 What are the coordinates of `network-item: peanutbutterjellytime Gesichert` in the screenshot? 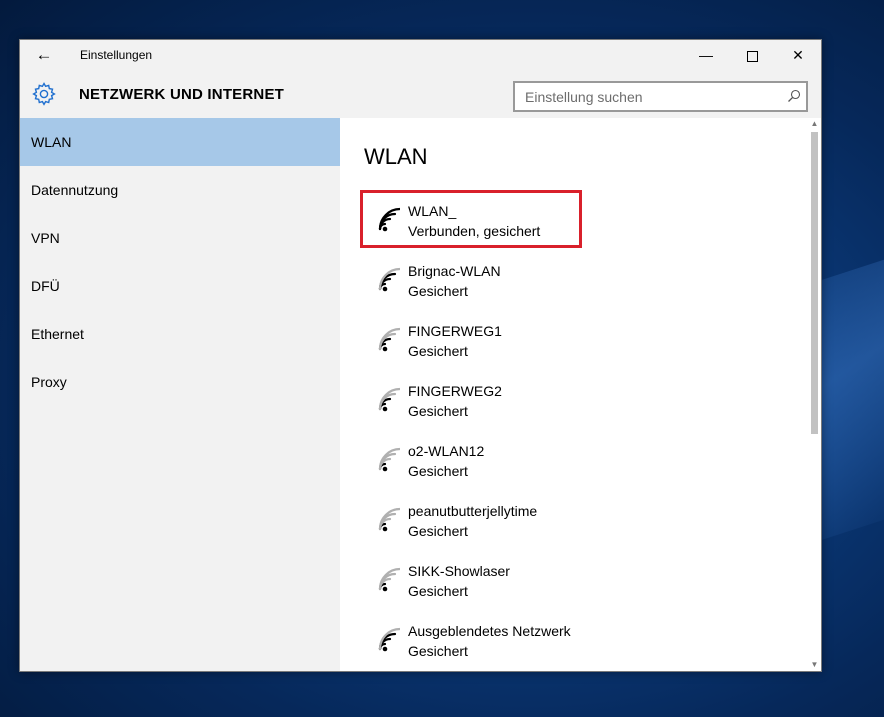 It's located at (580, 528).